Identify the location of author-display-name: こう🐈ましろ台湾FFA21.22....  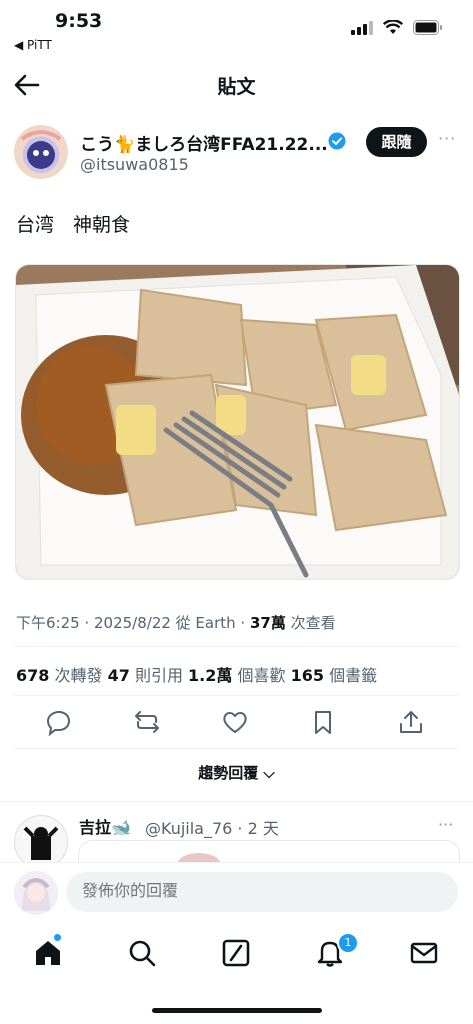
(204, 142).